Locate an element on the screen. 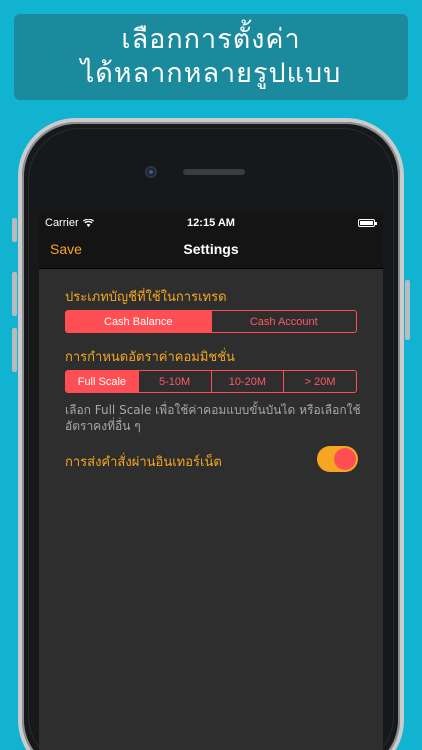 The image size is (422, 750). segment-cash-account: Cash Account is located at coordinates (283, 321).